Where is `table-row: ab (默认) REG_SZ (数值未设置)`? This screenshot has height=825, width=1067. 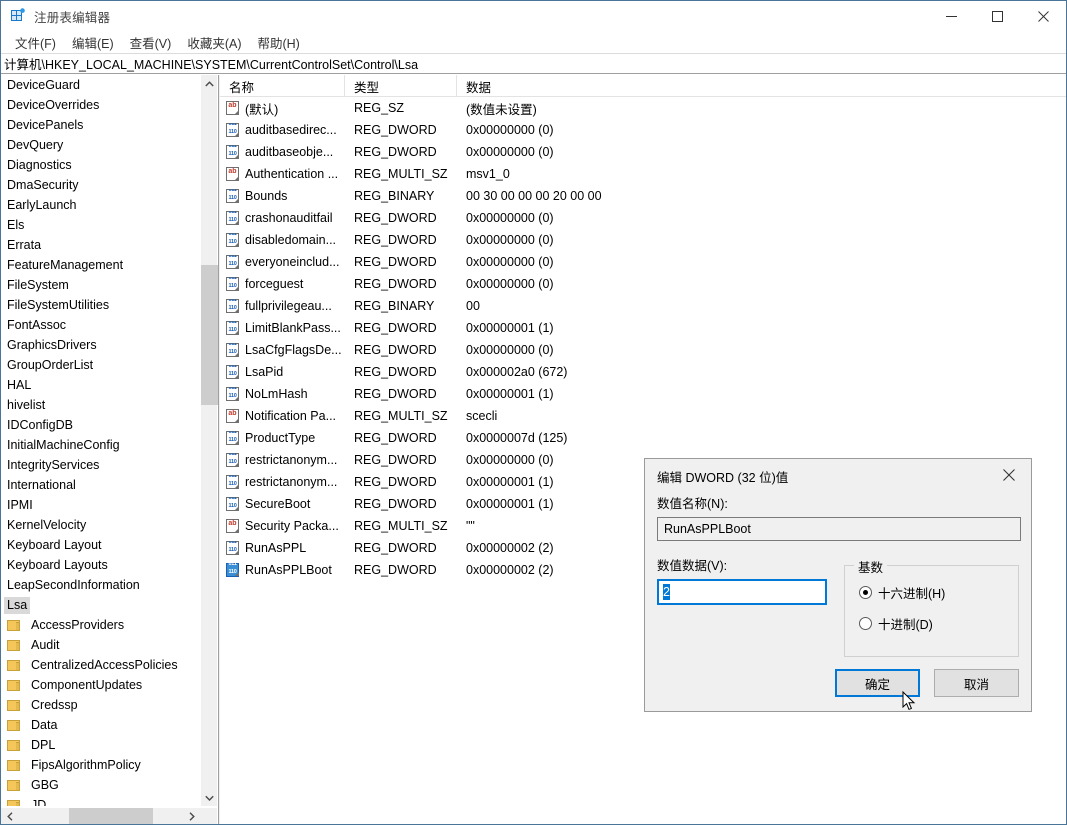 table-row: ab (默认) REG_SZ (数值未设置) is located at coordinates (643, 108).